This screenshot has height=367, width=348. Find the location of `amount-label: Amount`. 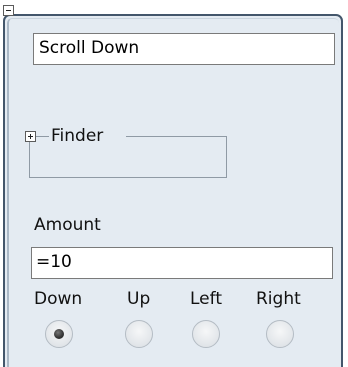

amount-label: Amount is located at coordinates (67, 225).